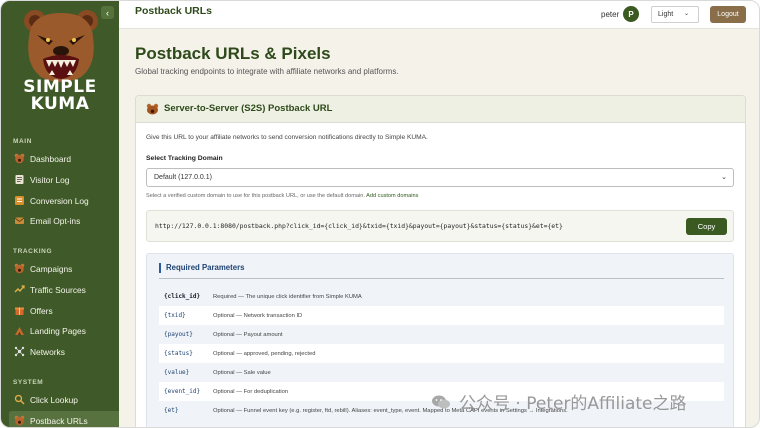 Image resolution: width=760 pixels, height=428 pixels. I want to click on sidebar-item-label: Dashboard, so click(50, 158).